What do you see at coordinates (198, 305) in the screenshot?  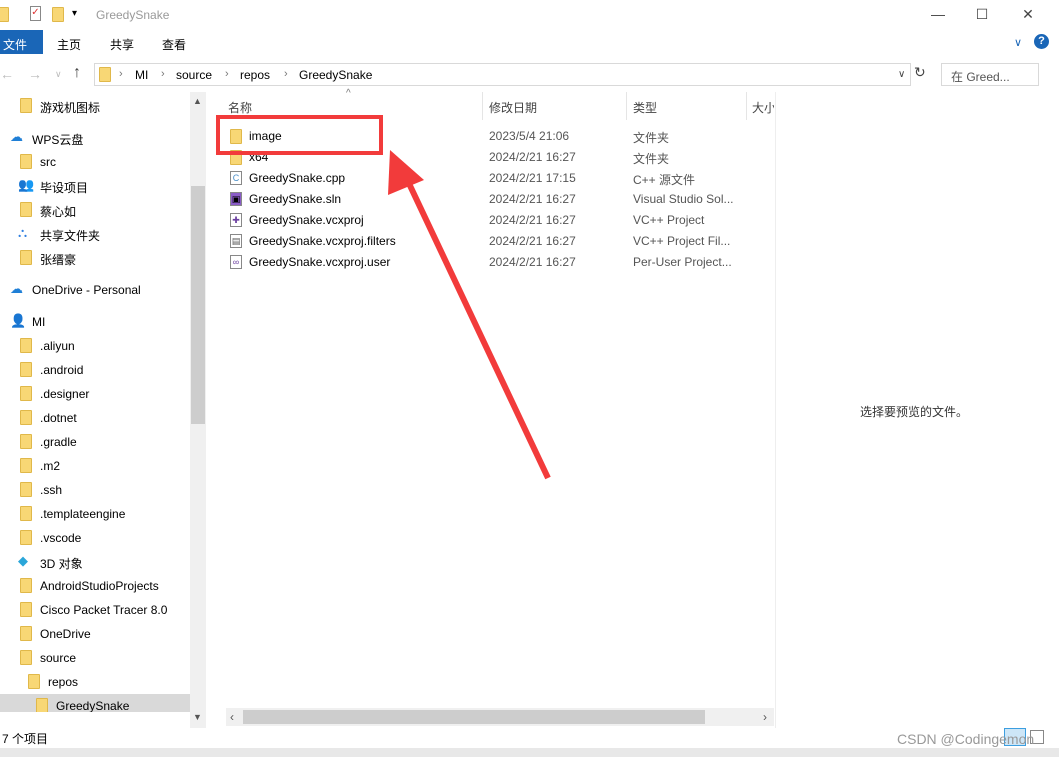 I see `sidebar-scroll-thumb` at bounding box center [198, 305].